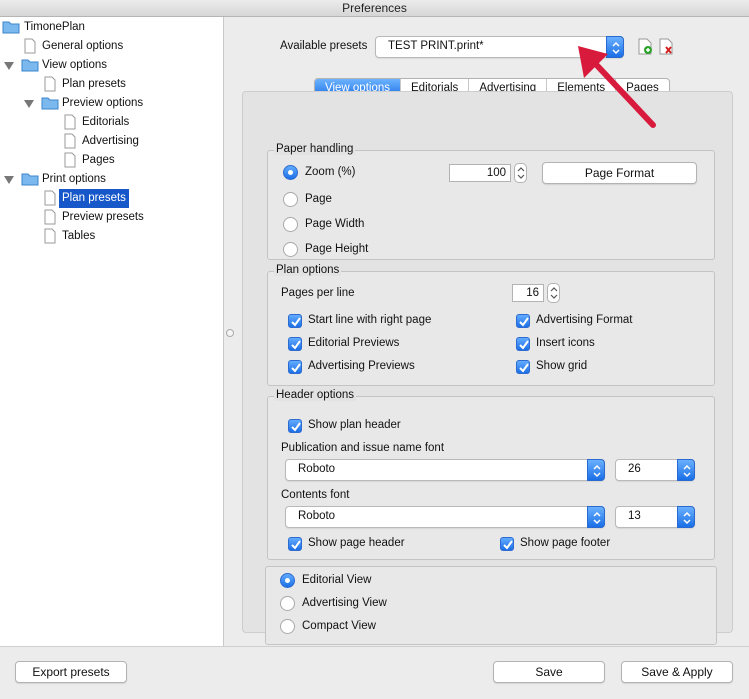 The width and height of the screenshot is (749, 699). I want to click on tree-item-label: Print options, so click(74, 179).